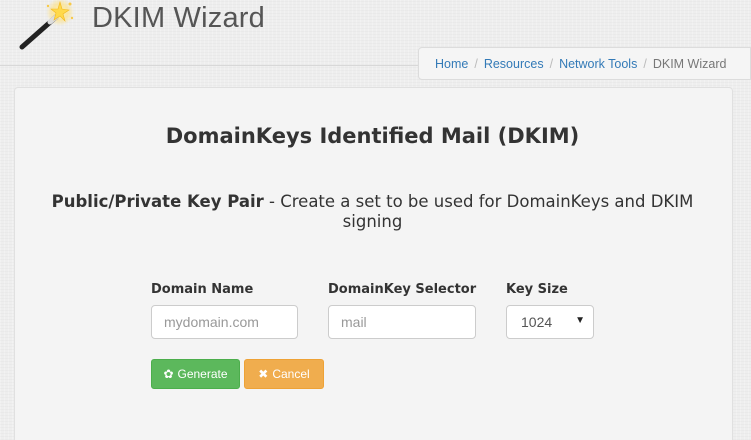  What do you see at coordinates (372, 136) in the screenshot?
I see `main-heading: DomainKeys Identified Mail (DKIM)` at bounding box center [372, 136].